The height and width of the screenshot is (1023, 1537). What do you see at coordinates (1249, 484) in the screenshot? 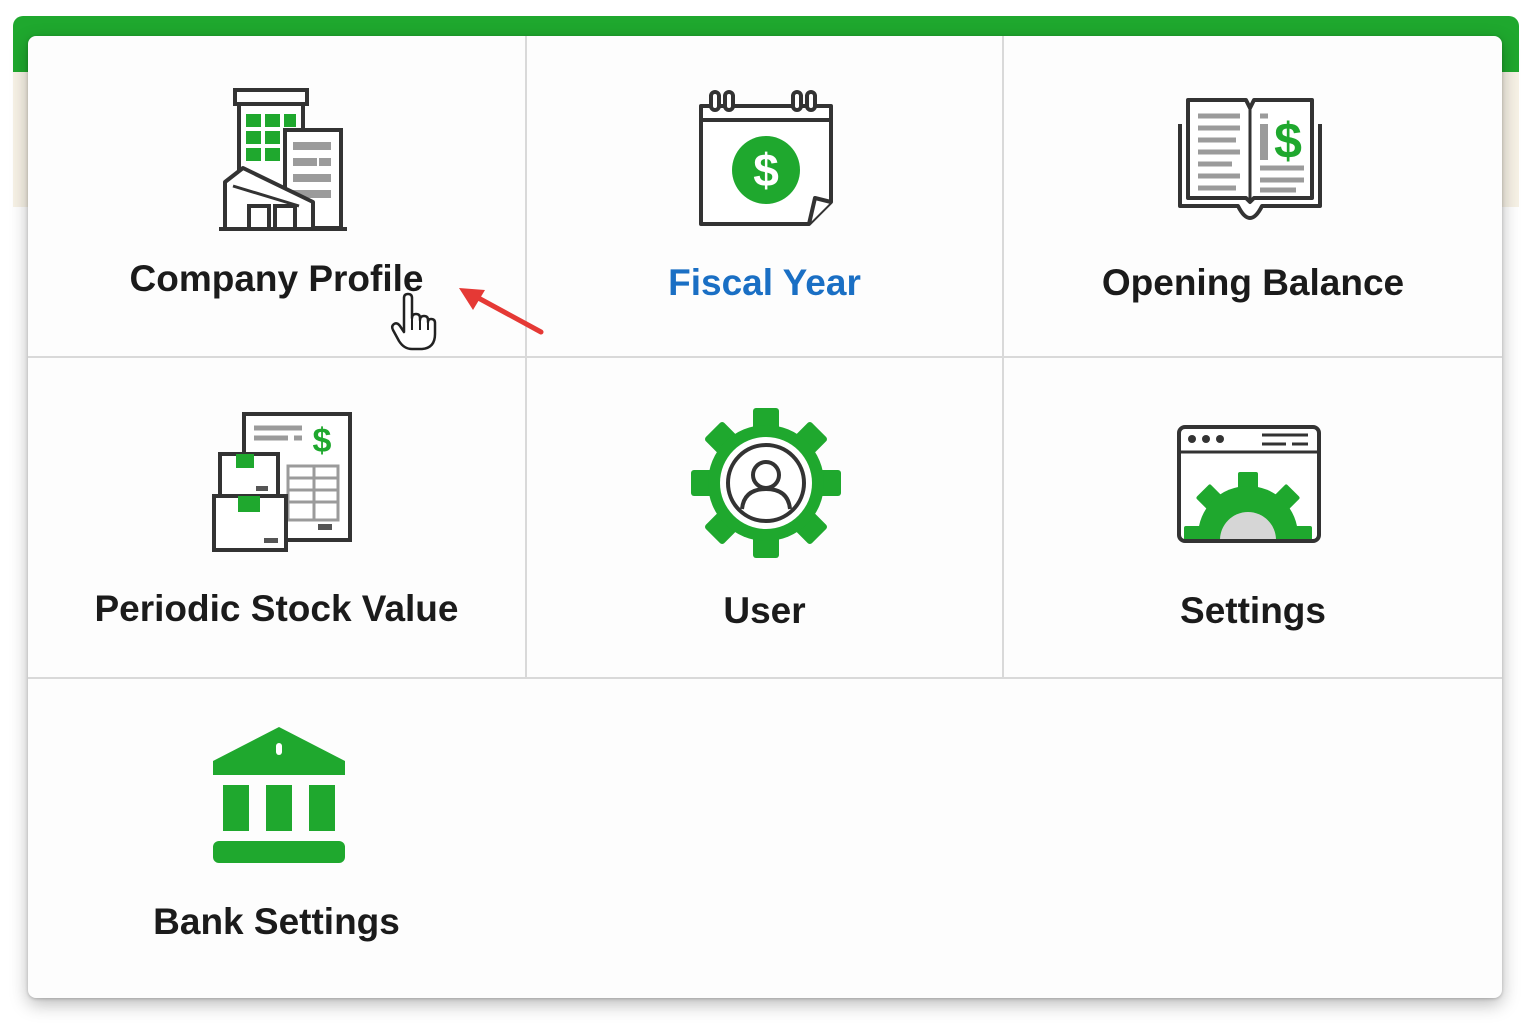
I see `window-gear-icon` at bounding box center [1249, 484].